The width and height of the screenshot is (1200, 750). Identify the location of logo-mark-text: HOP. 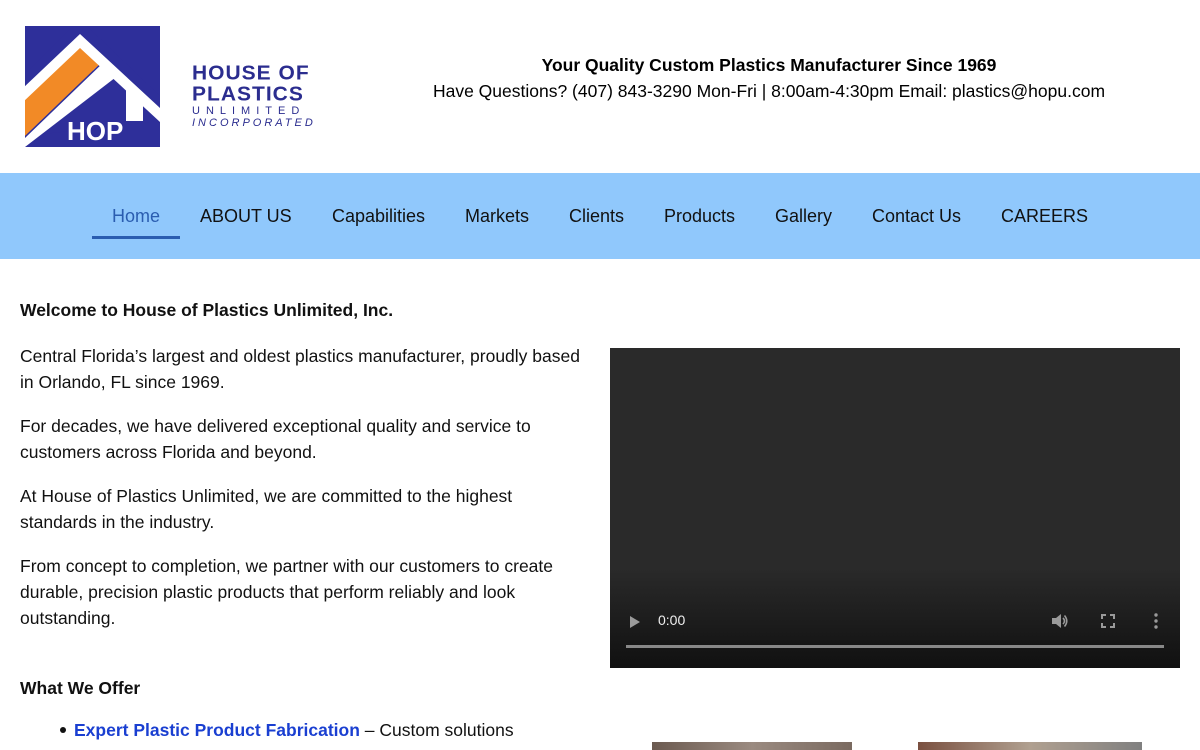
(95, 131).